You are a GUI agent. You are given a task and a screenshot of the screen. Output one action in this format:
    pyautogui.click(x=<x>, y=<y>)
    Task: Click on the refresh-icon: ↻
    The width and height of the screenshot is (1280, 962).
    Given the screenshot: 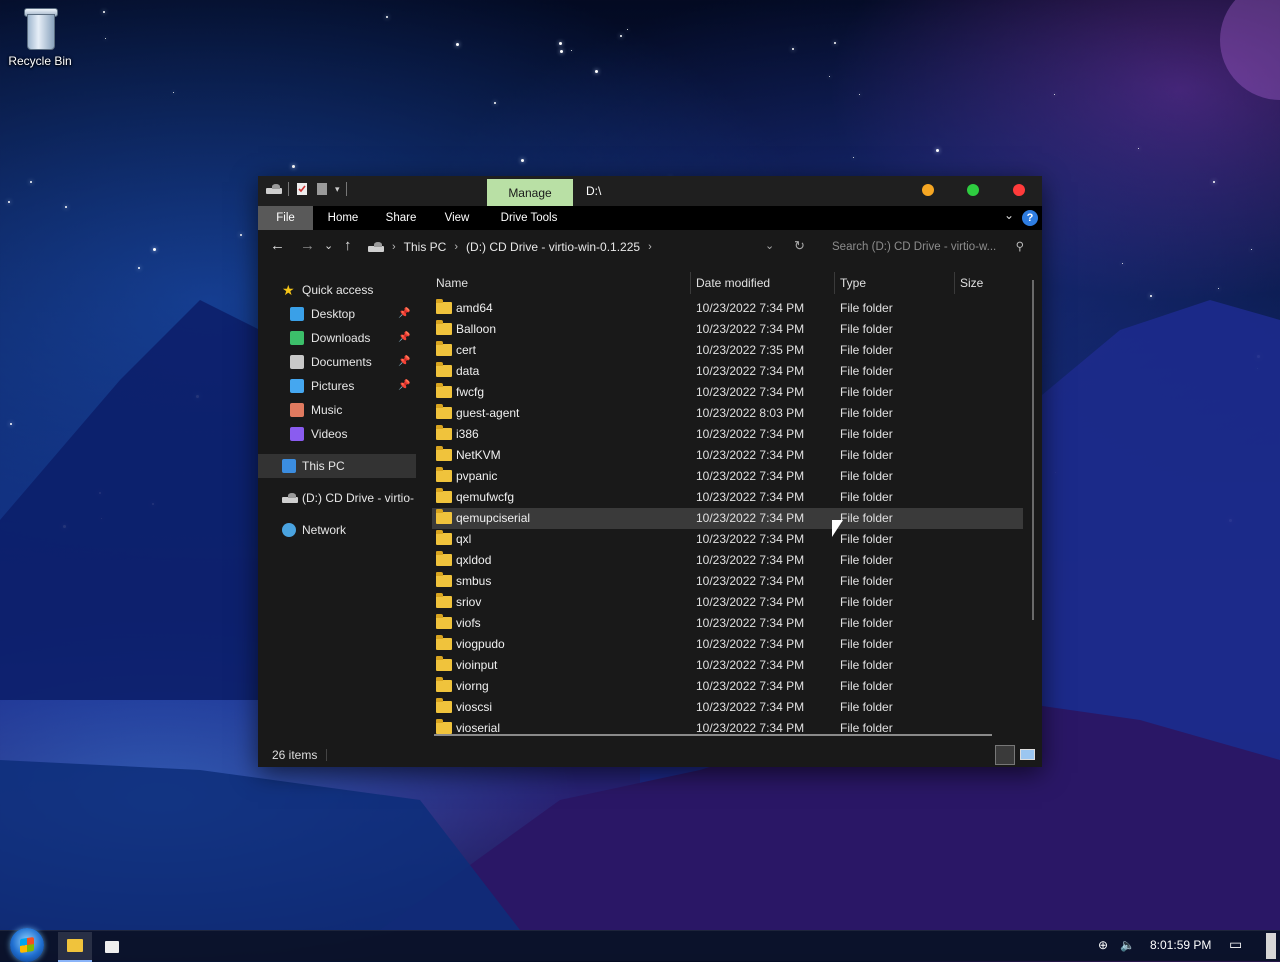 What is the action you would take?
    pyautogui.click(x=799, y=246)
    